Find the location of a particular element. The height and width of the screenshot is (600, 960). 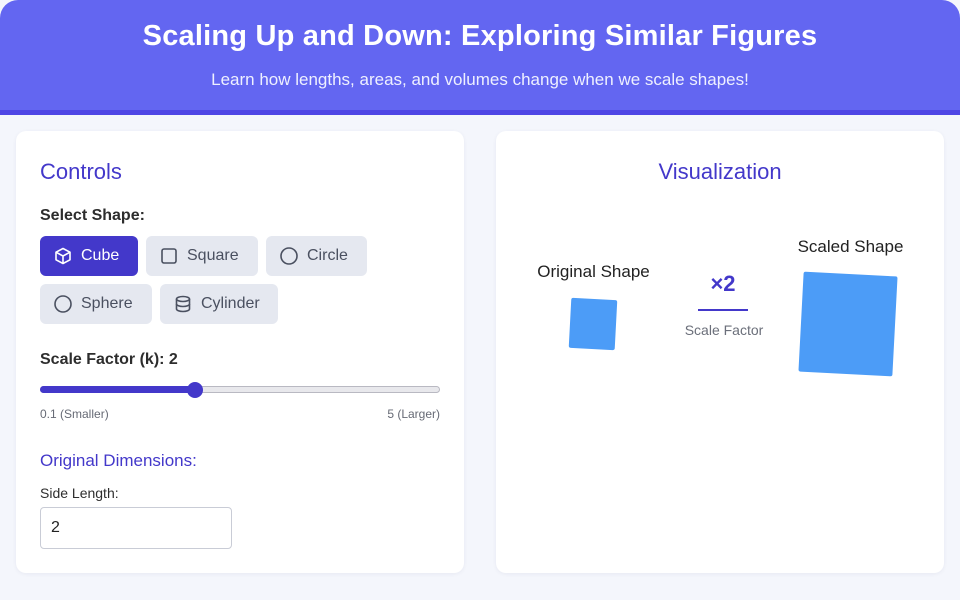

shape-button-sphere: Sphere is located at coordinates (96, 304).